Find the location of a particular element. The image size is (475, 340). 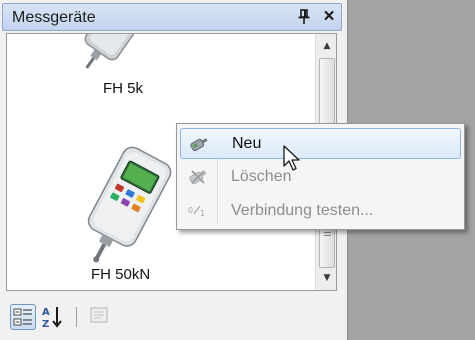

new-device-icon is located at coordinates (199, 145).